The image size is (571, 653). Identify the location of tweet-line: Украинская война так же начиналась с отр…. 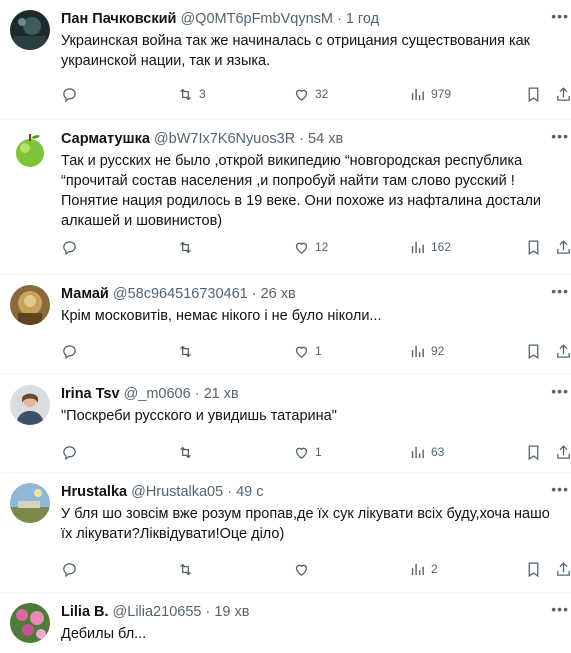
(296, 41).